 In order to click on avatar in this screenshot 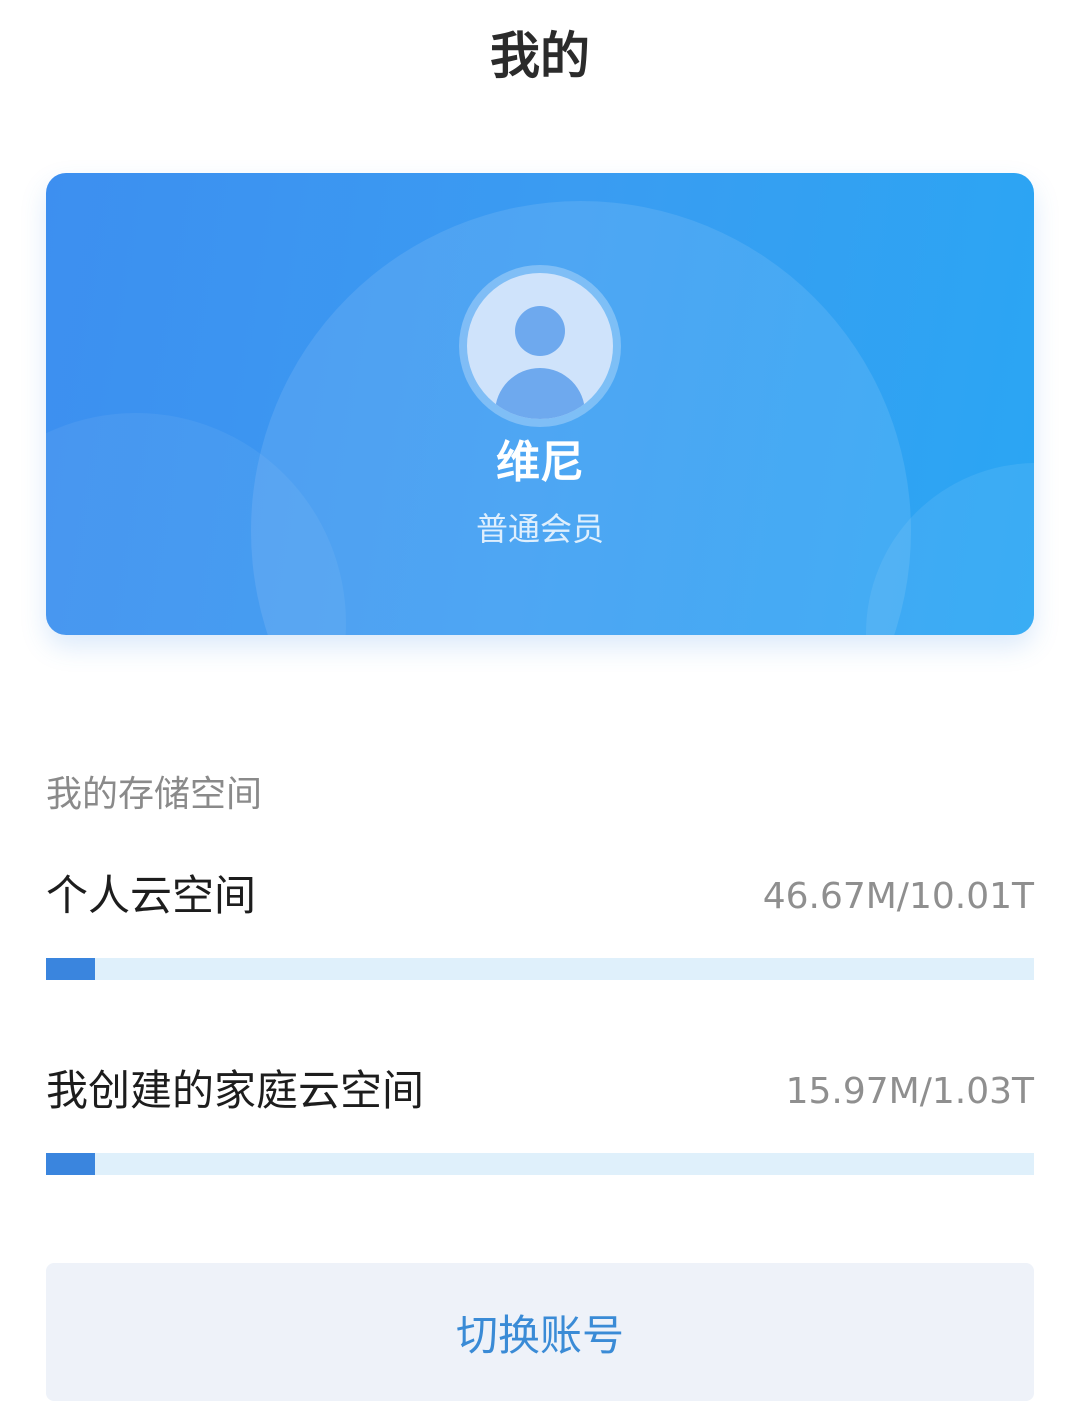, I will do `click(540, 346)`.